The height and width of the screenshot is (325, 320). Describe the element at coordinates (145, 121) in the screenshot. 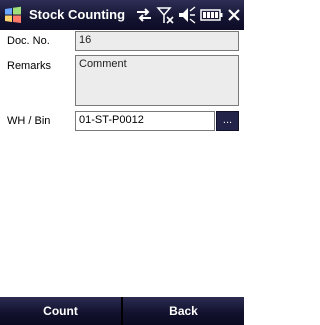

I see `wh-bin-input: 01-ST-P0012` at that location.